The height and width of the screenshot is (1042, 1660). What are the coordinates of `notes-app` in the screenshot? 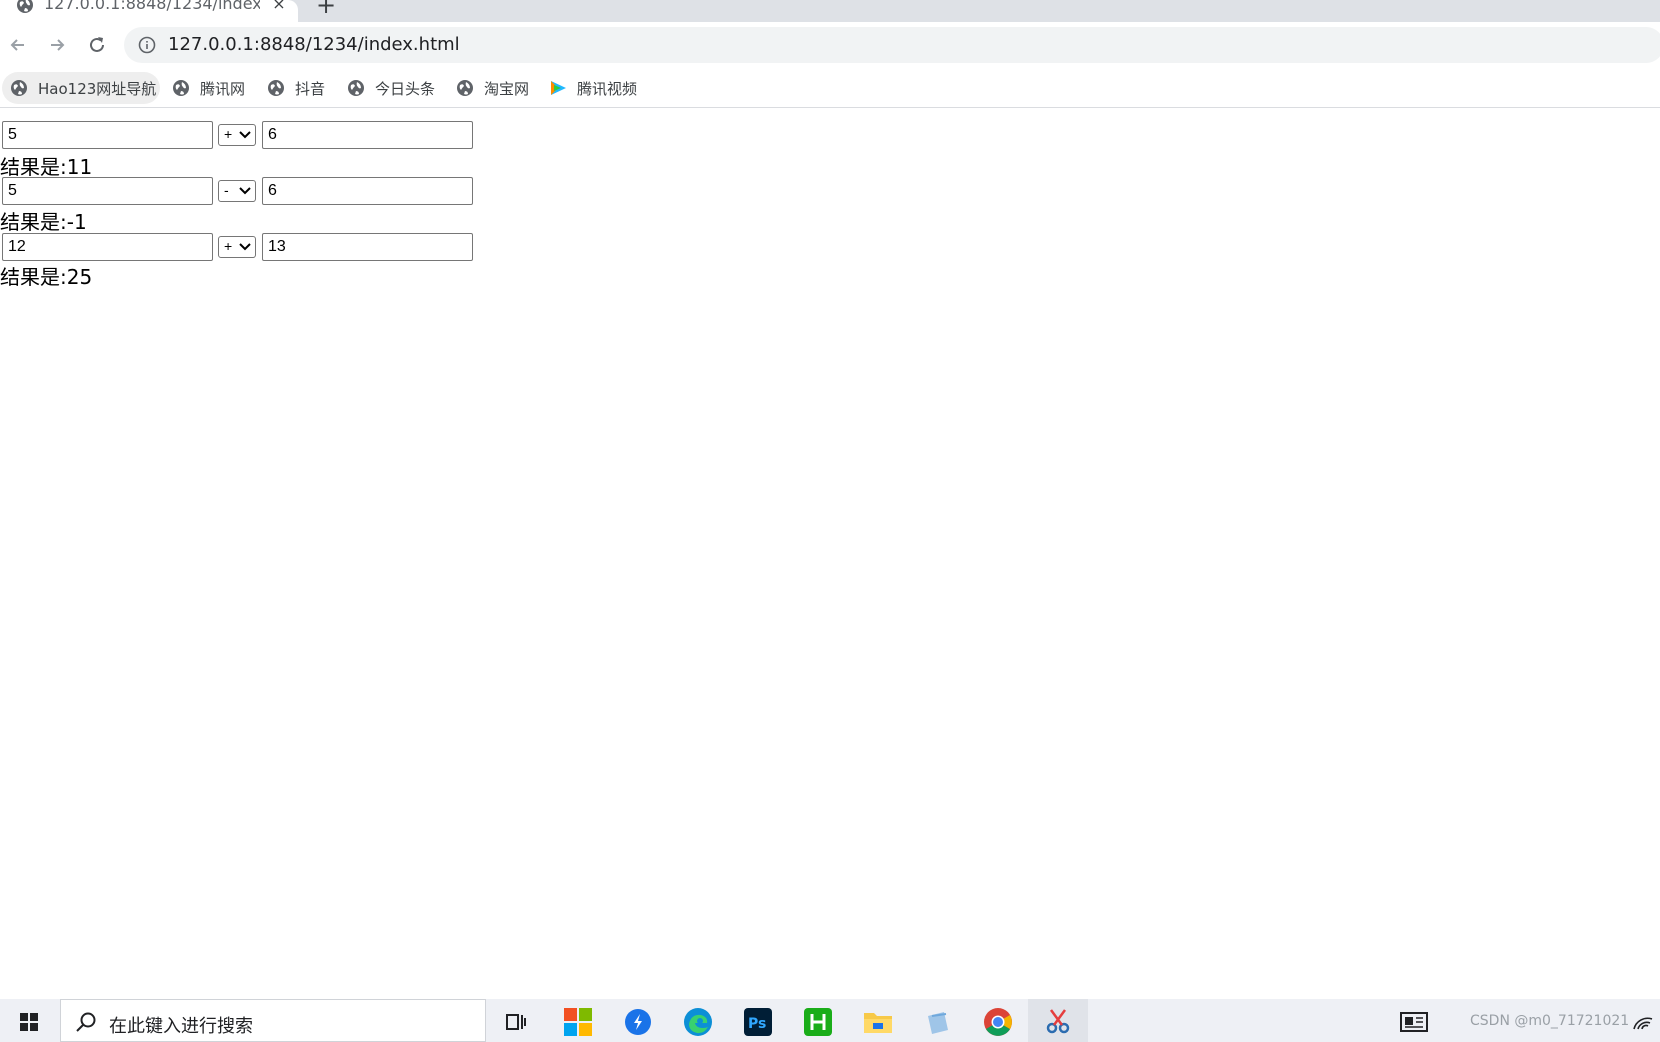 It's located at (938, 1022).